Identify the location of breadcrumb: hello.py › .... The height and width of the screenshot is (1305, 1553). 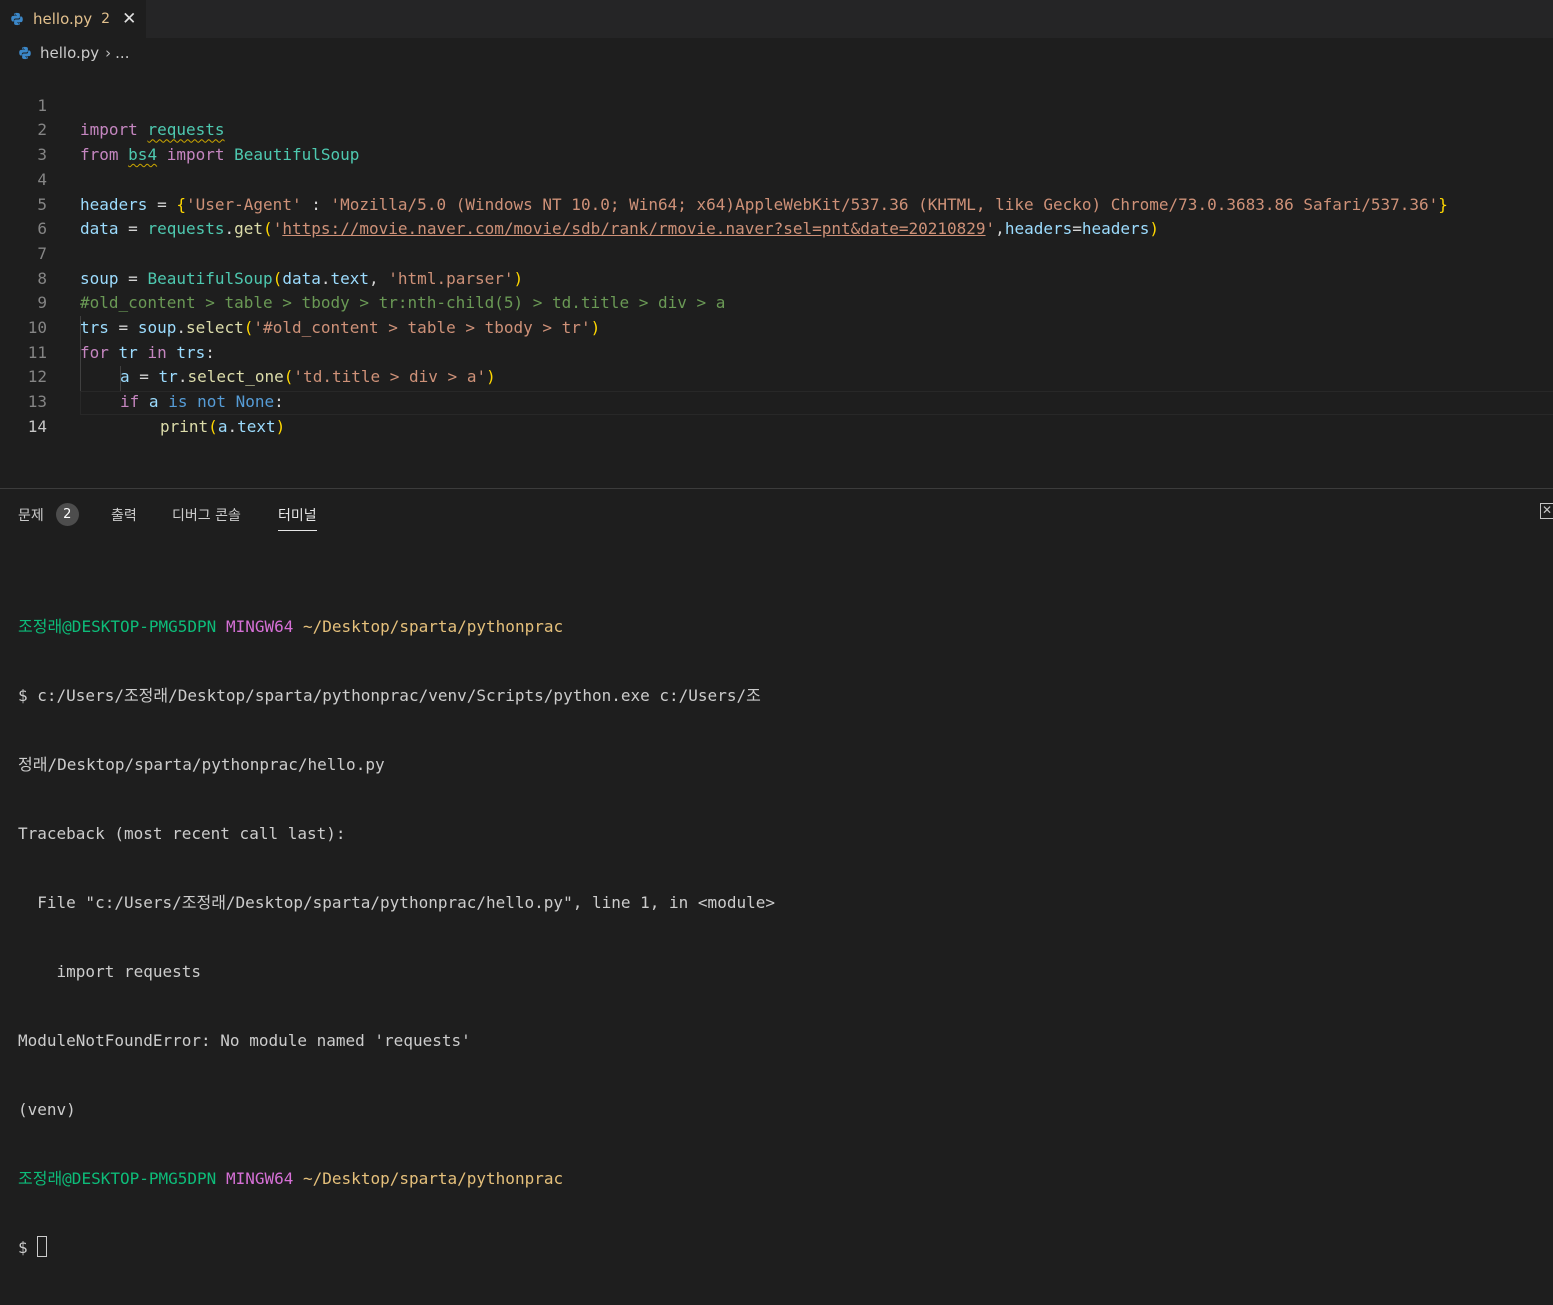
(776, 53).